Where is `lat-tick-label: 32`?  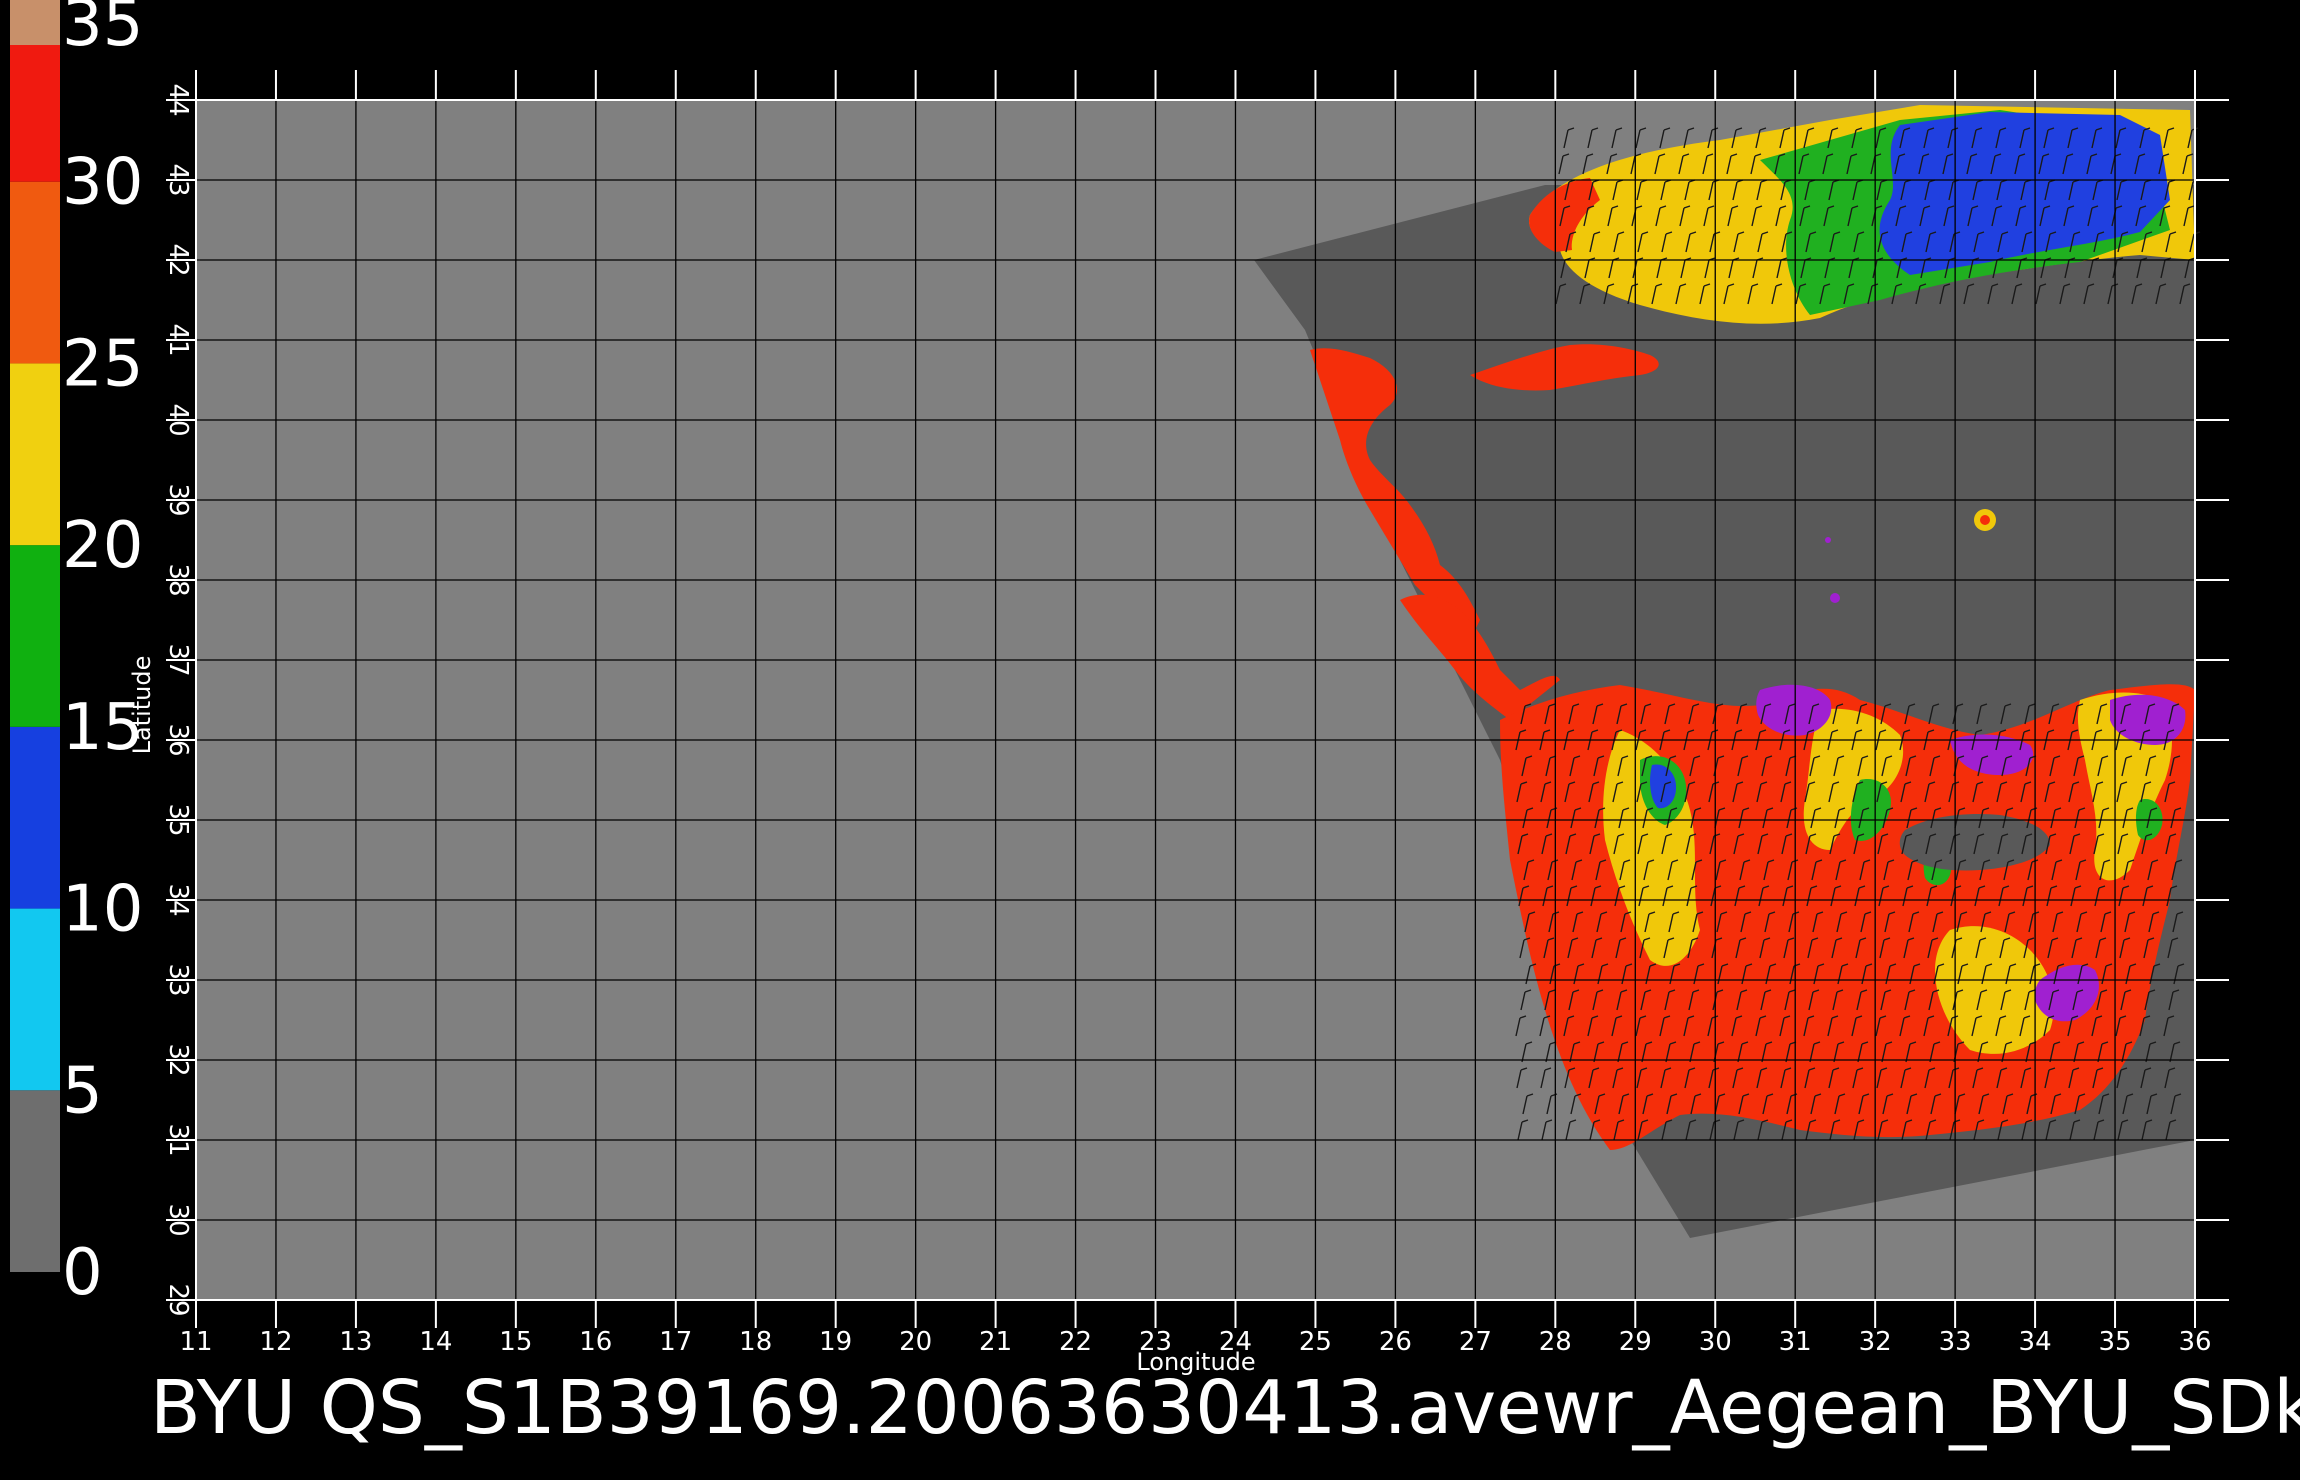 lat-tick-label: 32 is located at coordinates (178, 1059).